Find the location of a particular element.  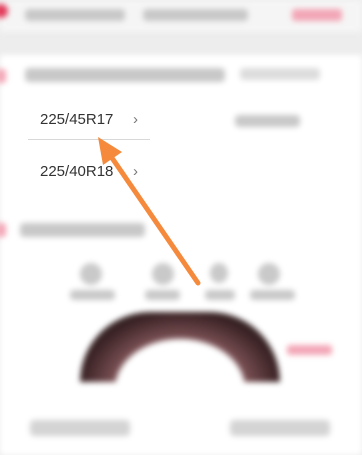

tire-size-label-1: 225/45R17 is located at coordinates (77, 119).